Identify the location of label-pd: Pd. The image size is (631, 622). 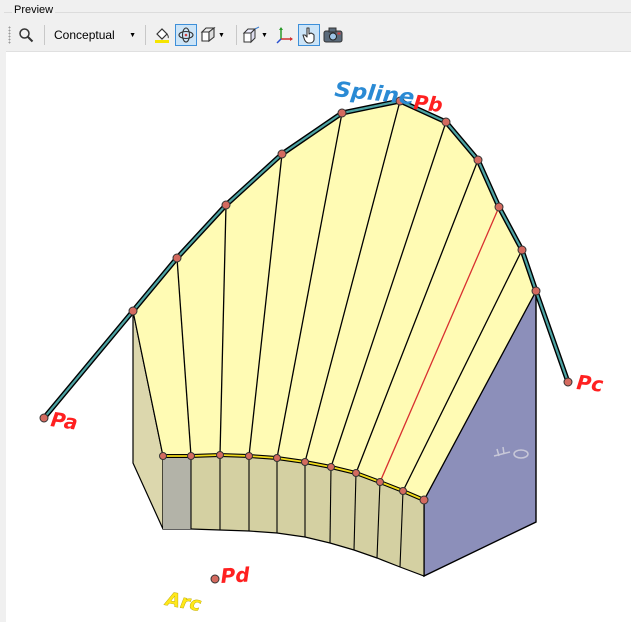
(235, 575).